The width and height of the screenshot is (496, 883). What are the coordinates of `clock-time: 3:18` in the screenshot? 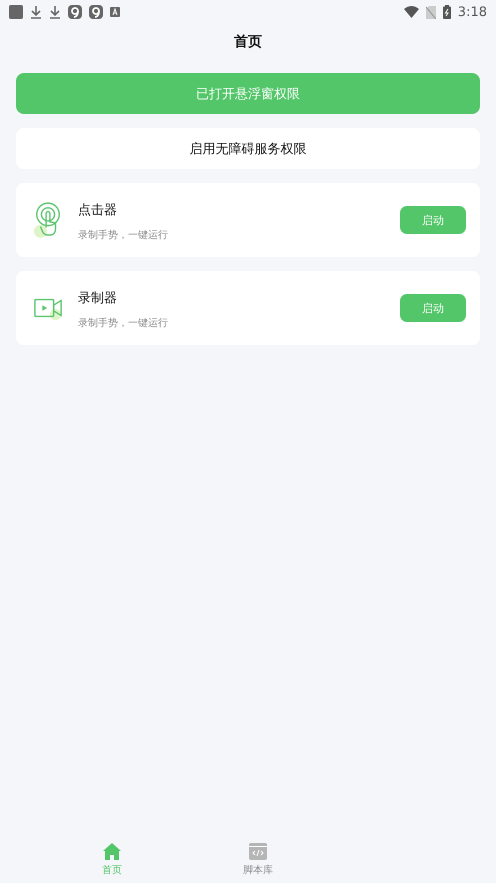 It's located at (472, 12).